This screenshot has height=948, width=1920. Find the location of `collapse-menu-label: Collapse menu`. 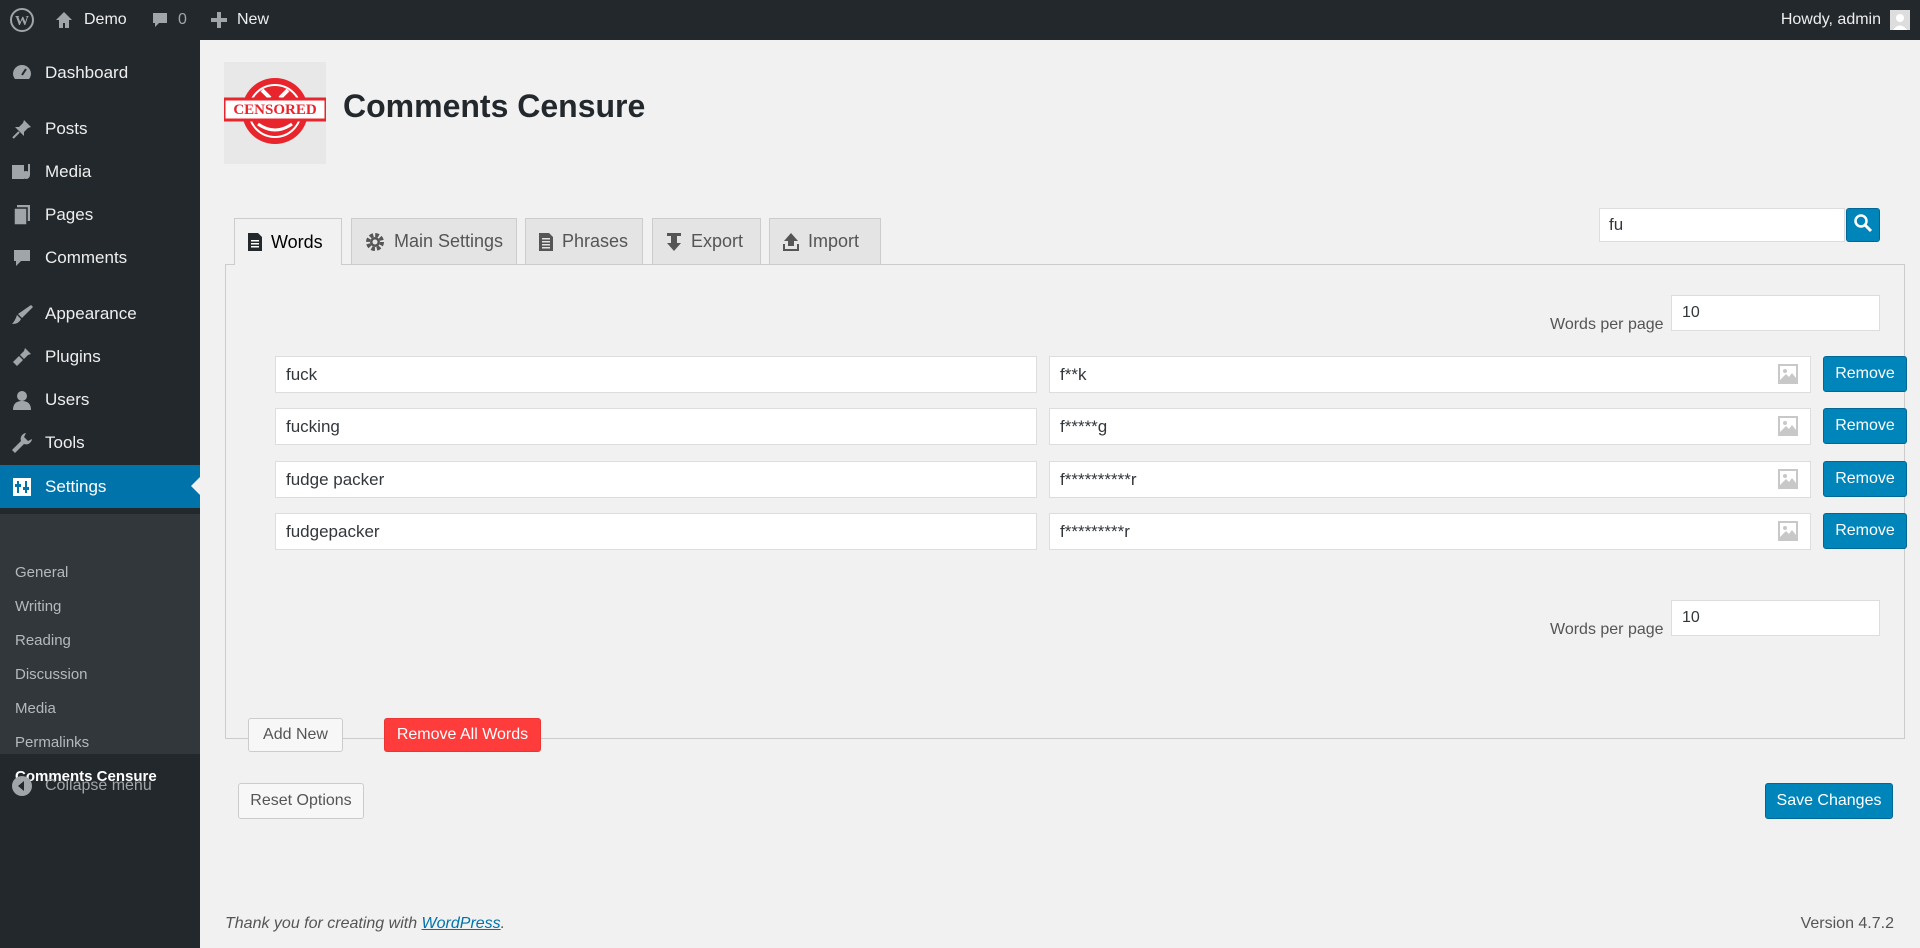

collapse-menu-label: Collapse menu is located at coordinates (98, 785).